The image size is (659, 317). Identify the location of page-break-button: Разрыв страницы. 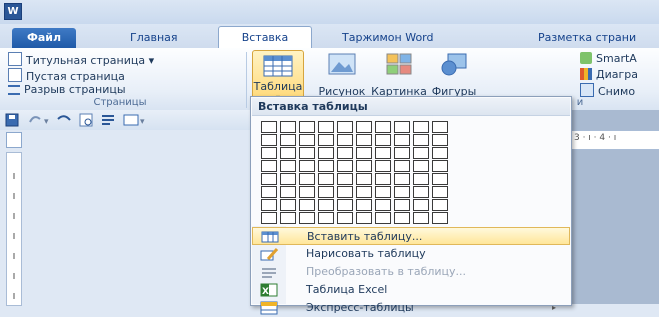
(67, 89).